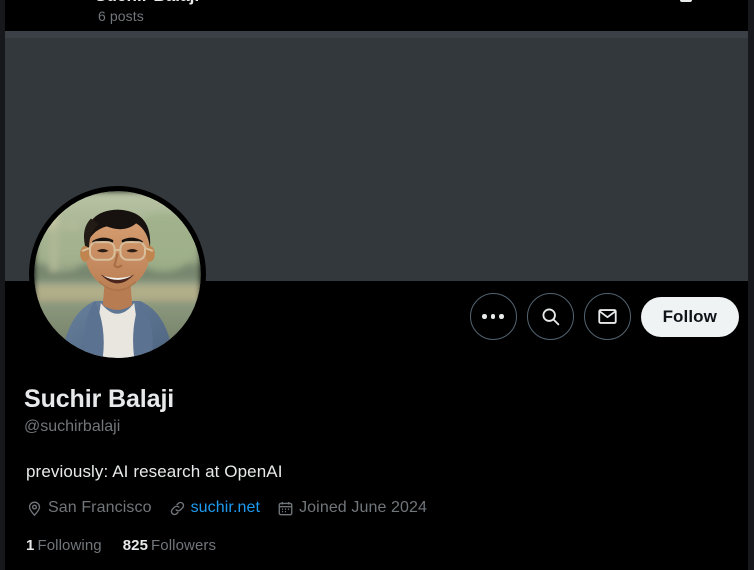 This screenshot has height=570, width=754. Describe the element at coordinates (69, 545) in the screenshot. I see `following-label: Following` at that location.